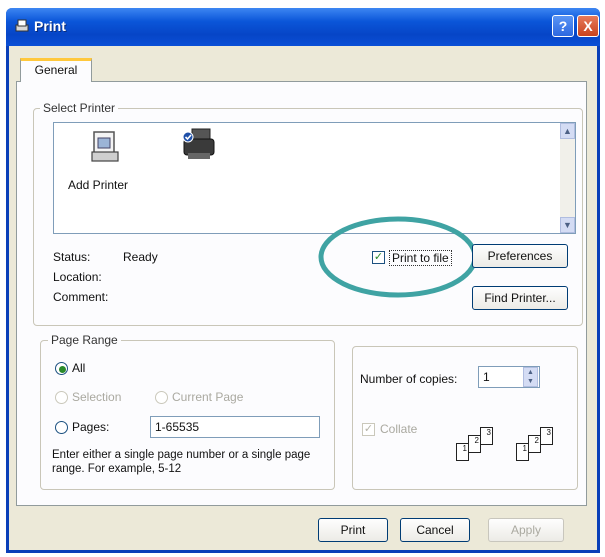  I want to click on preferences-button: Preferences, so click(520, 256).